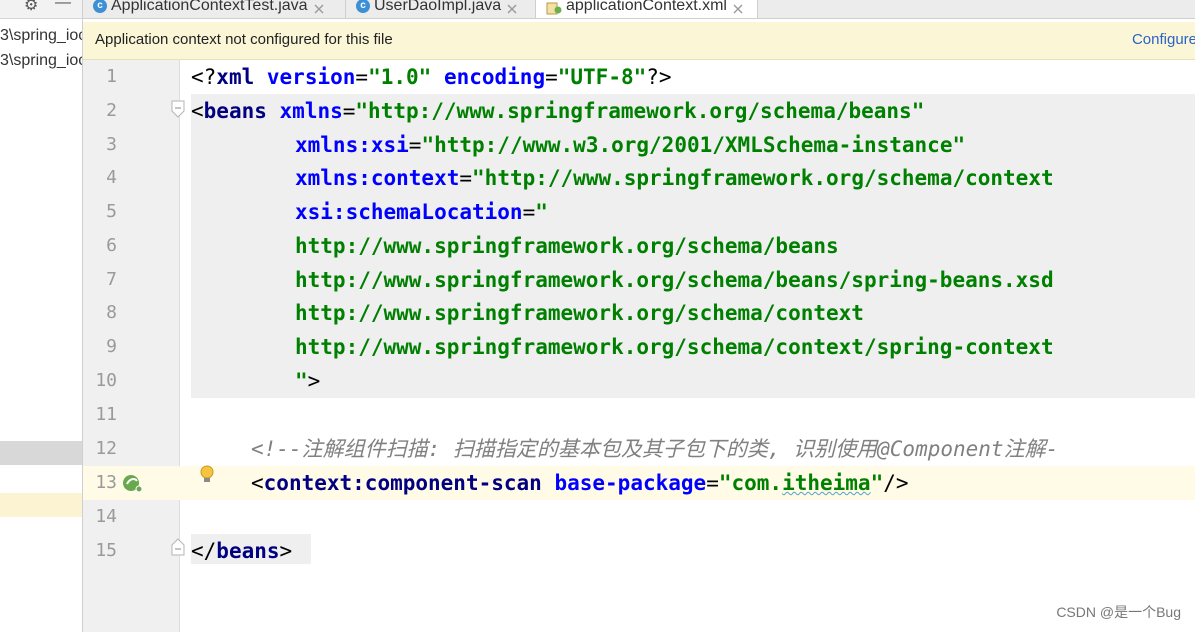  Describe the element at coordinates (1118, 612) in the screenshot. I see `watermark: CSDN @是一个Bug` at that location.